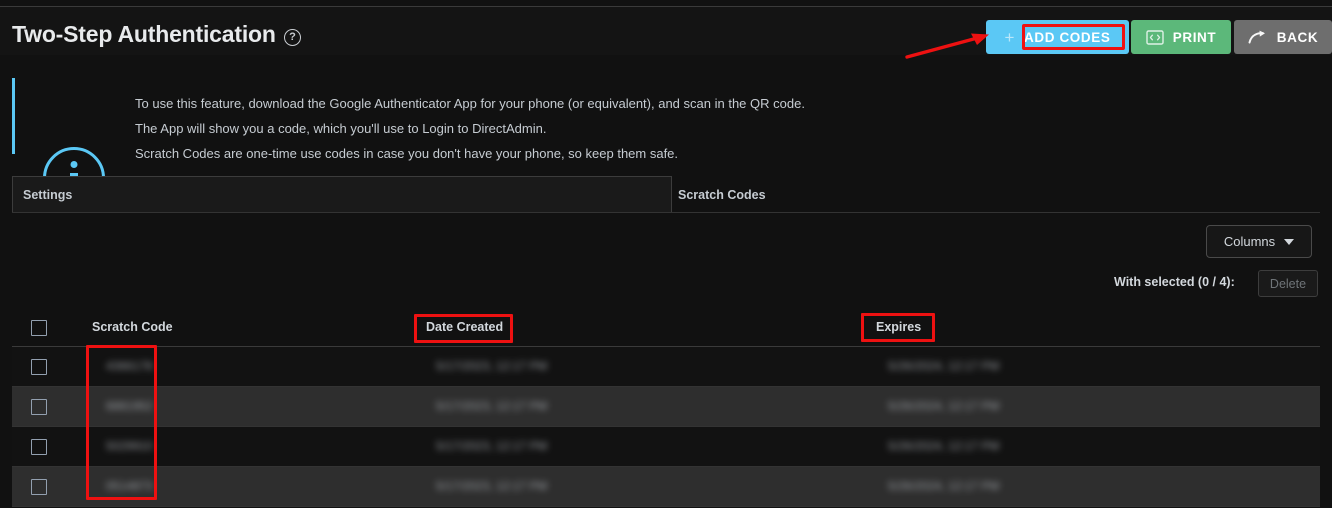 The height and width of the screenshot is (508, 1332). What do you see at coordinates (464, 327) in the screenshot?
I see `column-header-date-created: Date Created` at bounding box center [464, 327].